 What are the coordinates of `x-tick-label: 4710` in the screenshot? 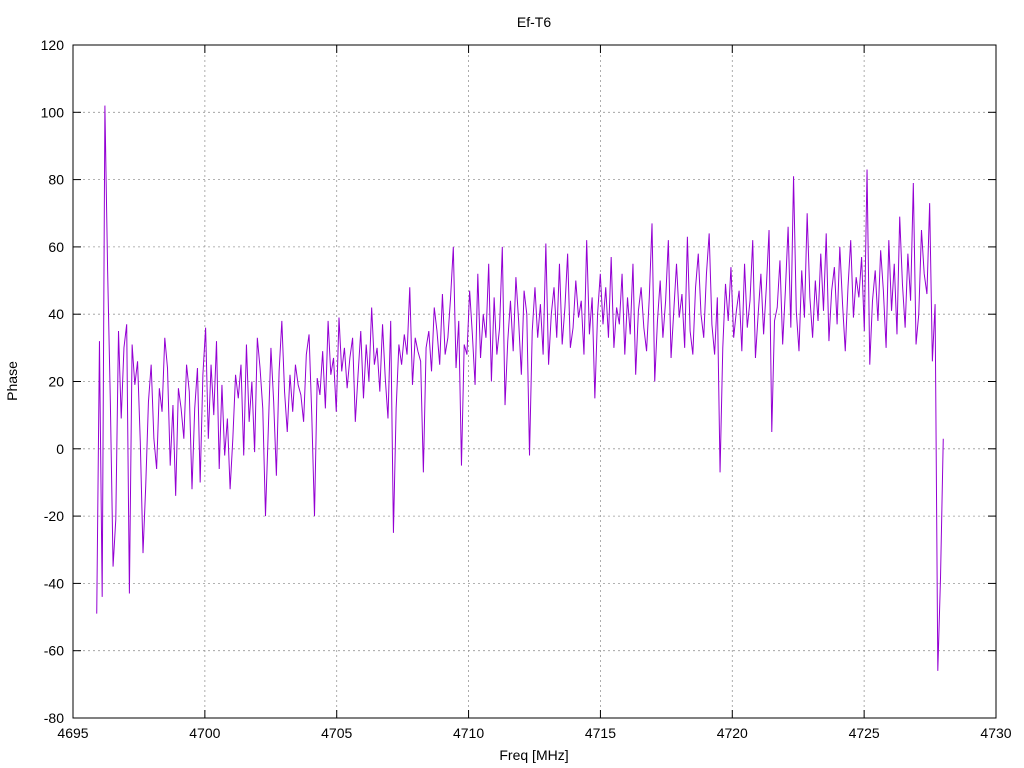 It's located at (468, 733).